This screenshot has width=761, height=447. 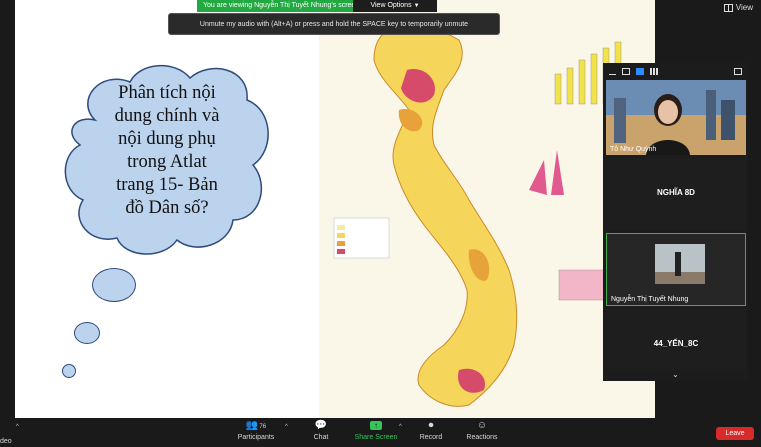 I want to click on question-line: đồ Dân số?, so click(x=167, y=208).